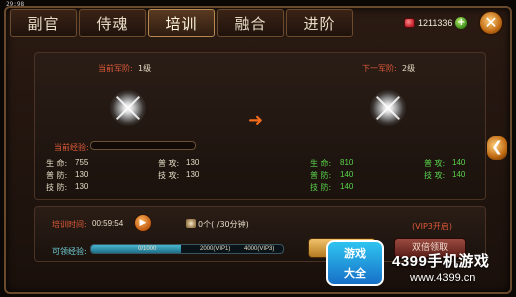  I want to click on next-sdef-label: 技 防:, so click(321, 187).